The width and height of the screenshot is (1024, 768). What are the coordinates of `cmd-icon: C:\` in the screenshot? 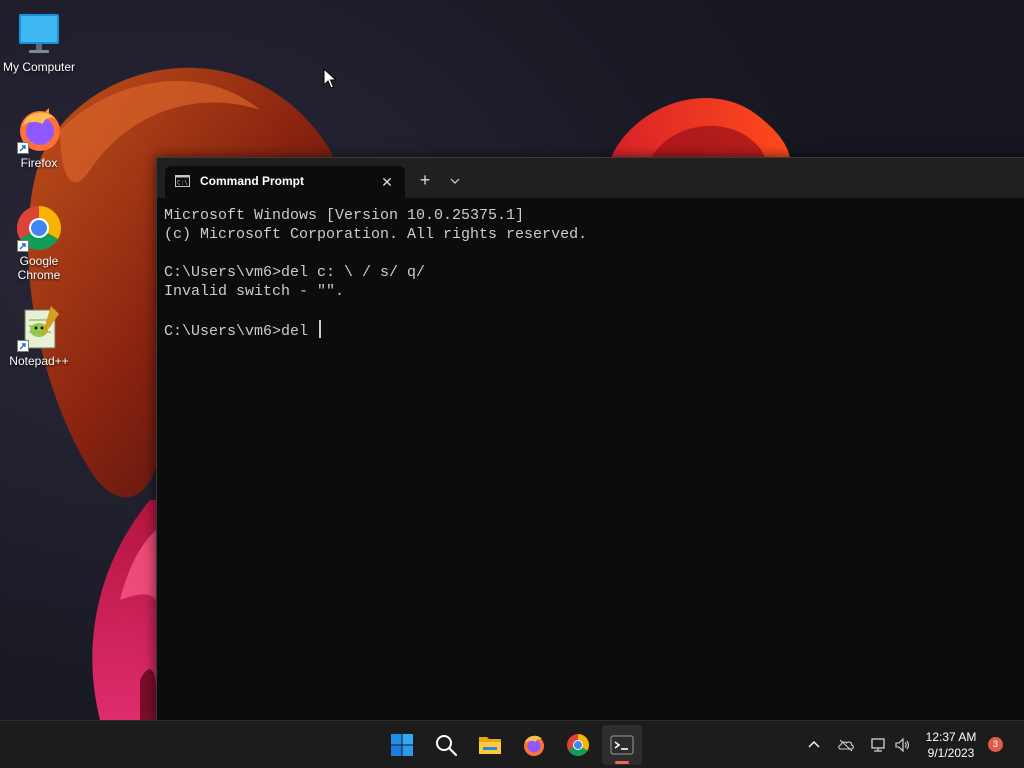 It's located at (182, 181).